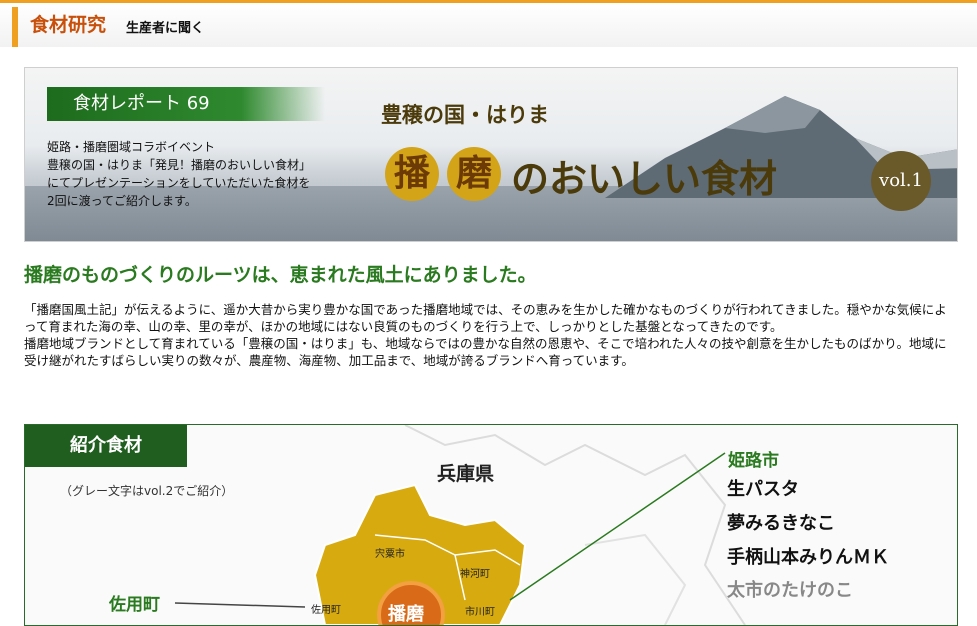 The width and height of the screenshot is (977, 626). What do you see at coordinates (790, 589) in the screenshot?
I see `food-item-vol2: 太市のたけのこ` at bounding box center [790, 589].